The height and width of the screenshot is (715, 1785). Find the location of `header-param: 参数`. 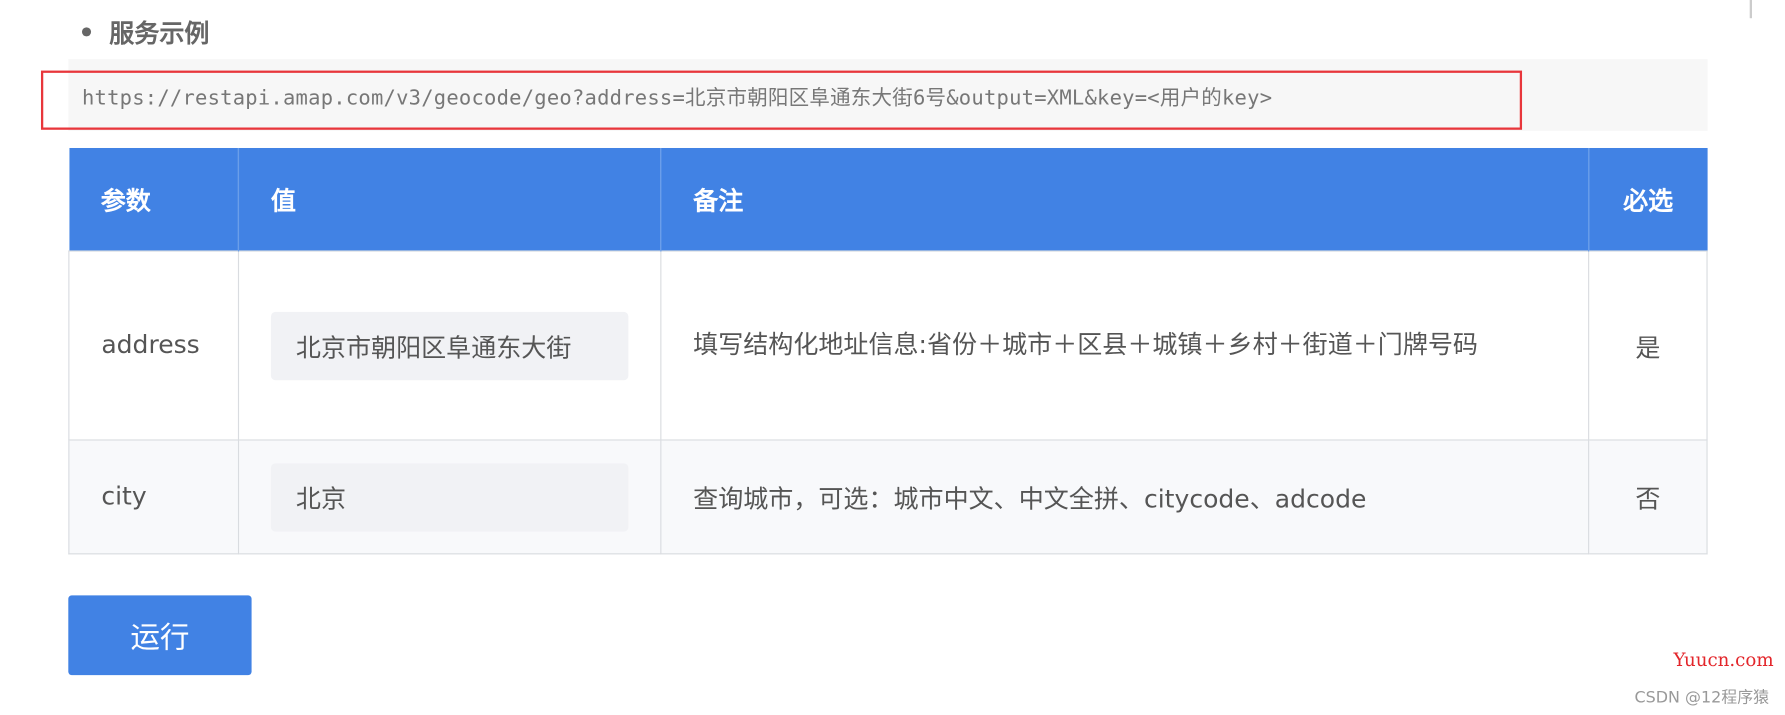

header-param: 参数 is located at coordinates (153, 199).